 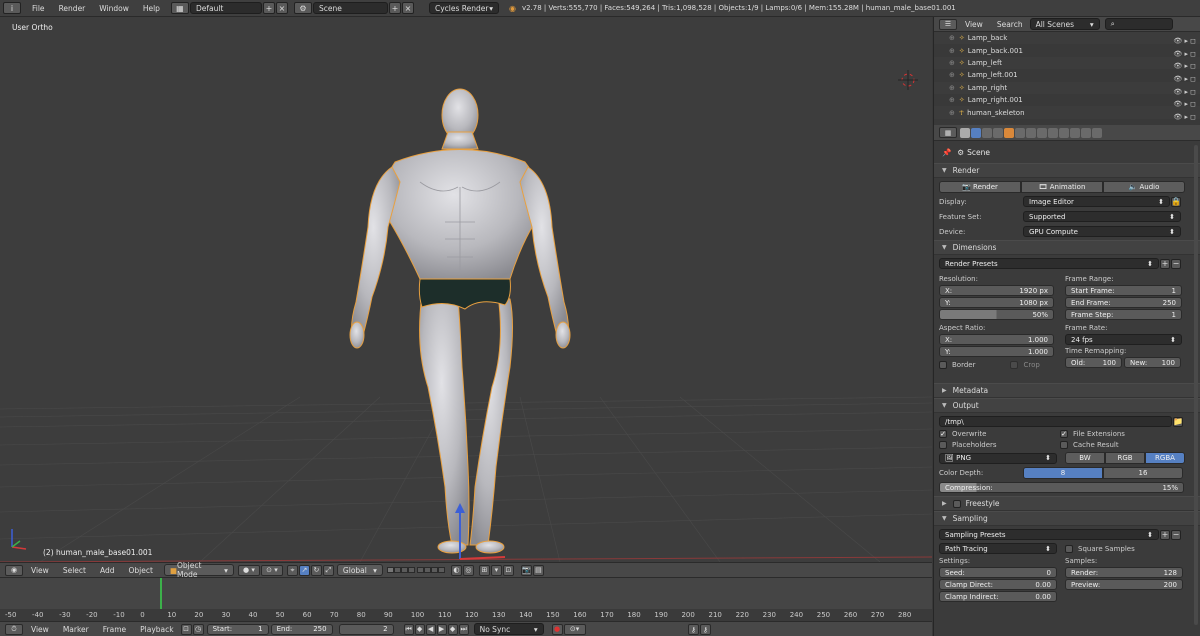 What do you see at coordinates (1063, 473) in the screenshot?
I see `depth-8-button: 8` at bounding box center [1063, 473].